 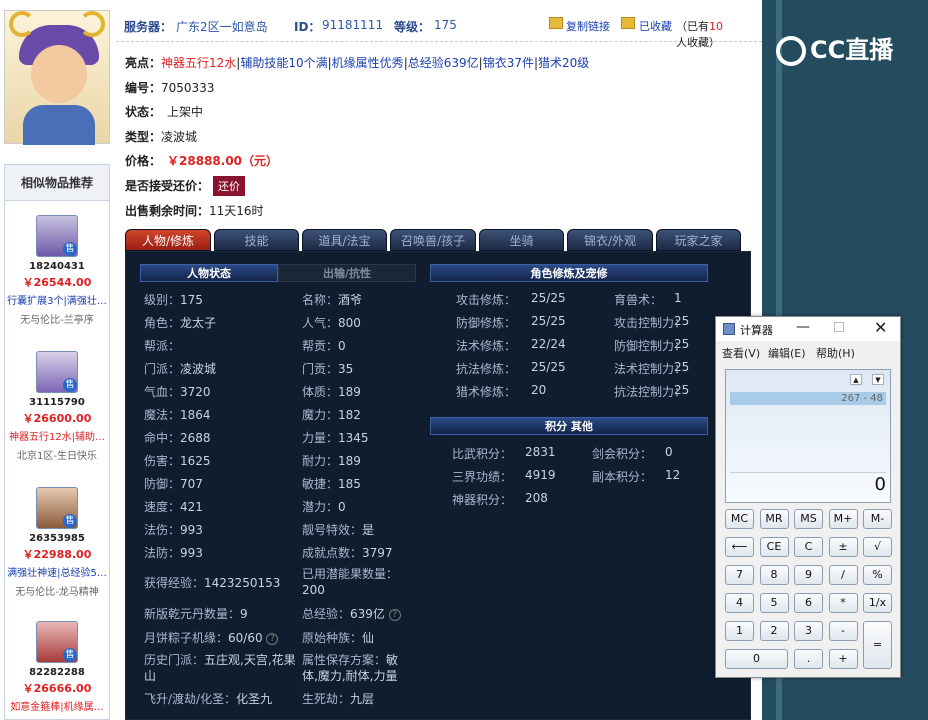 I want to click on history-line: 267 - 48, so click(x=808, y=398).